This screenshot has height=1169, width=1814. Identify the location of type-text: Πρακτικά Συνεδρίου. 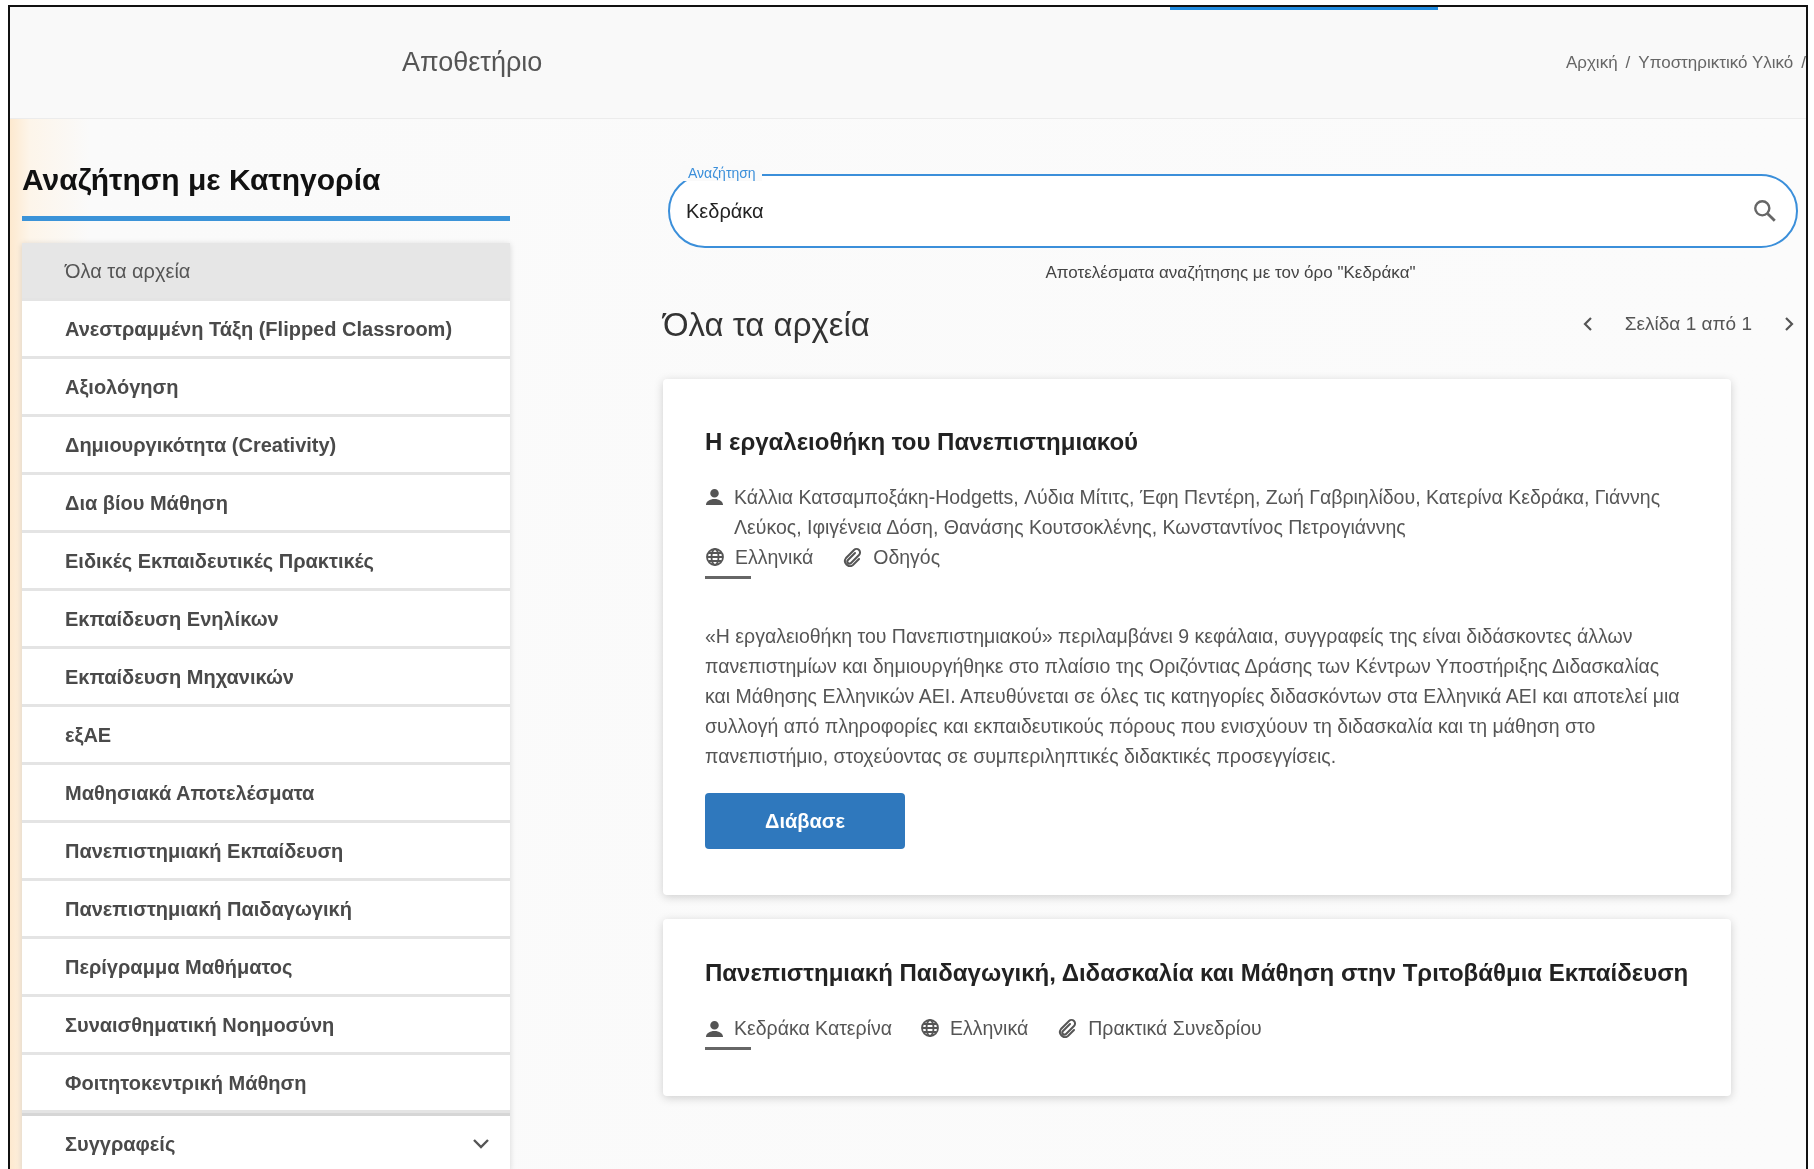
(1175, 1028).